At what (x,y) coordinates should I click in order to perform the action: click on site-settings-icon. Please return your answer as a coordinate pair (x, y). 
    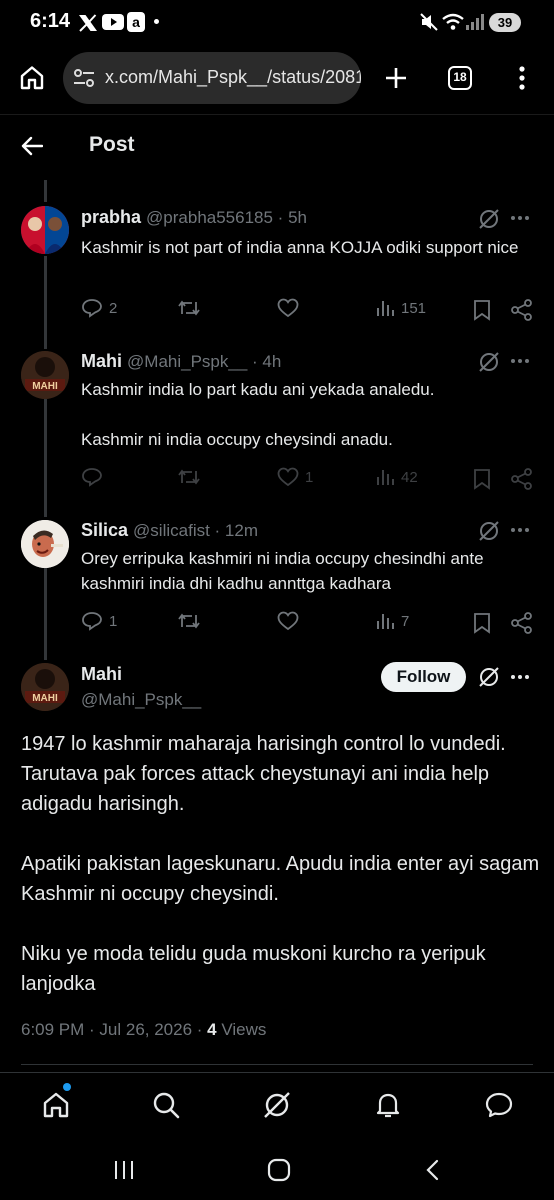
    Looking at the image, I should click on (84, 78).